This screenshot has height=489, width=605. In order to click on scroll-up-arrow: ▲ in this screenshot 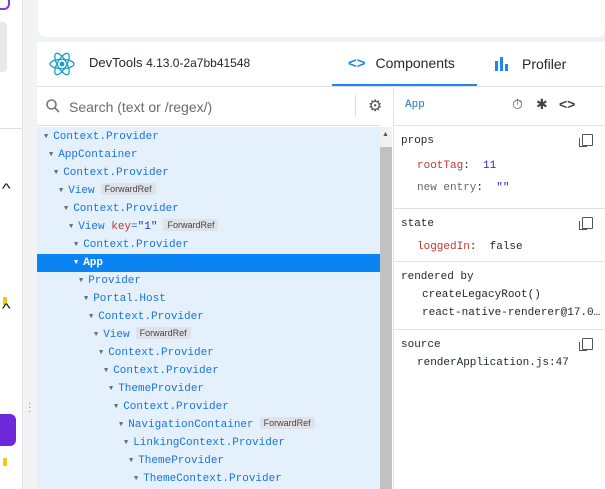, I will do `click(385, 134)`.